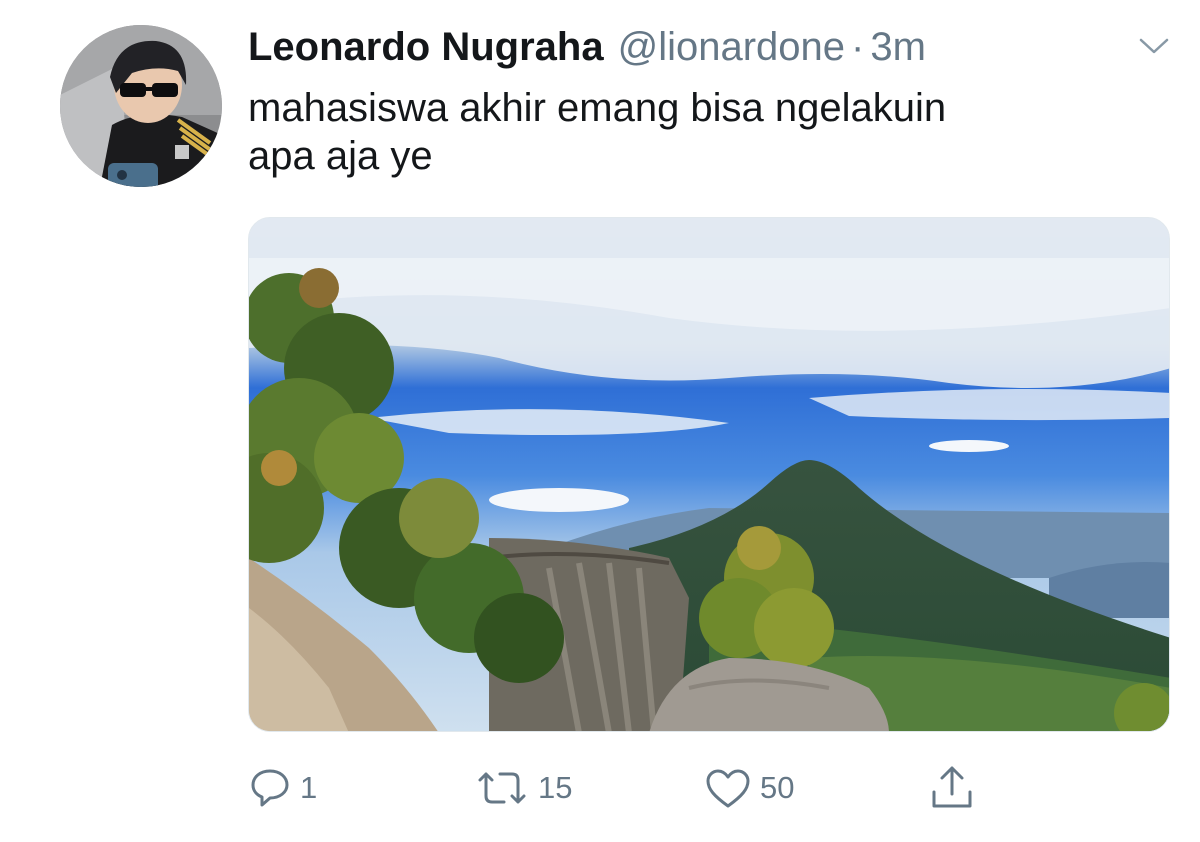 This screenshot has width=1200, height=842. What do you see at coordinates (898, 47) in the screenshot?
I see `timestamp: 3m` at bounding box center [898, 47].